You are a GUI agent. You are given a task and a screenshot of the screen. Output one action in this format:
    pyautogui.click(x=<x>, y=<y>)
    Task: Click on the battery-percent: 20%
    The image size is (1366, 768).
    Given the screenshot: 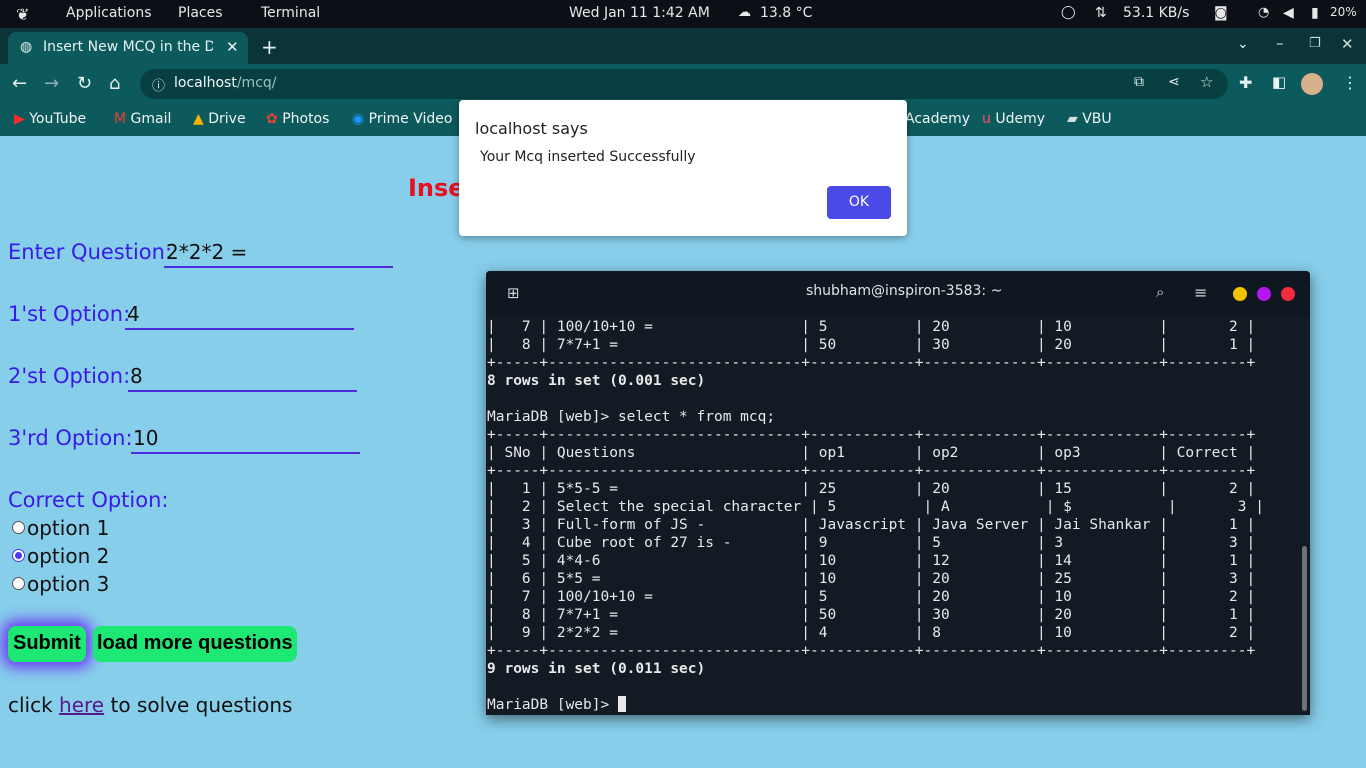 What is the action you would take?
    pyautogui.click(x=1343, y=12)
    